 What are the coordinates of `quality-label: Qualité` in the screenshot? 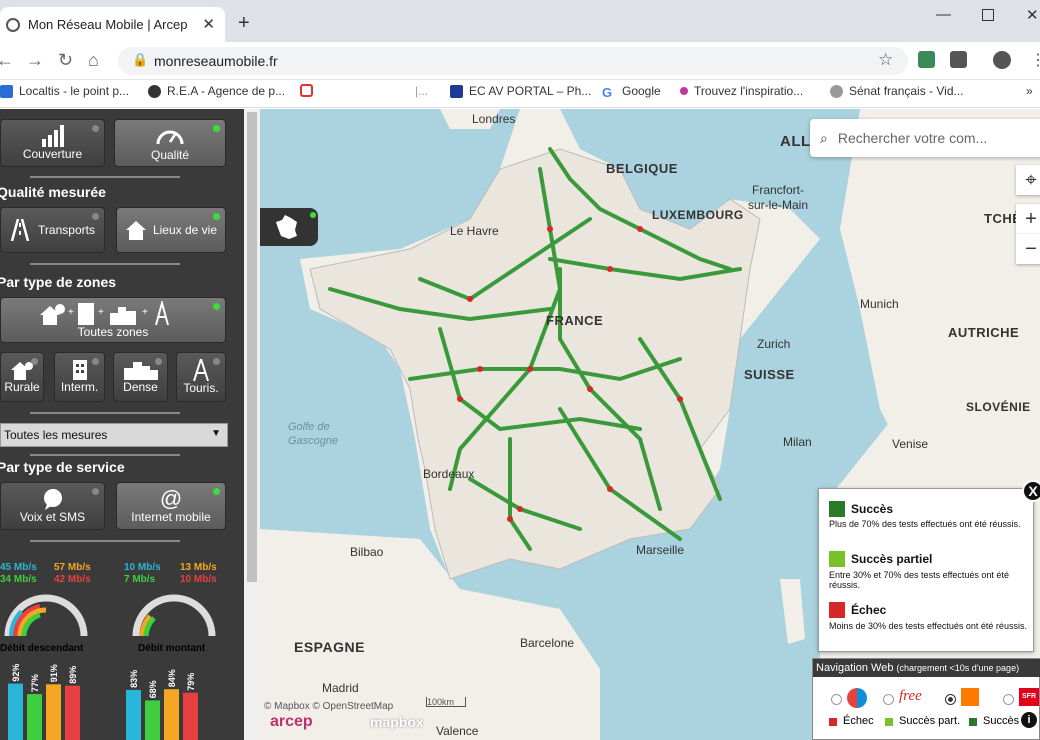 It's located at (170, 155).